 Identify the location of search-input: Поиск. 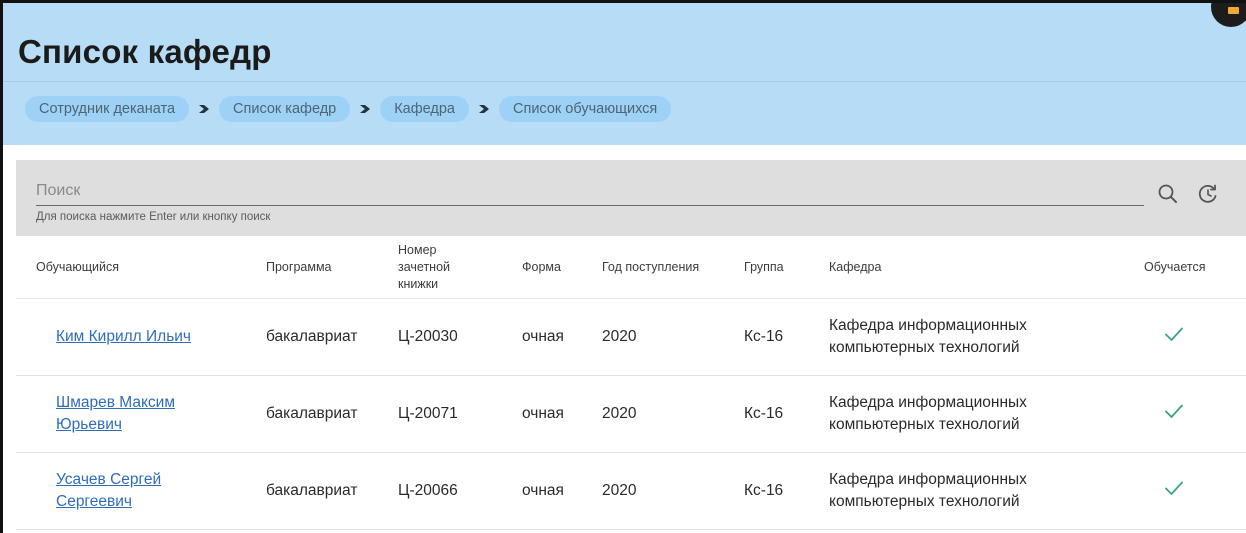
(58, 191).